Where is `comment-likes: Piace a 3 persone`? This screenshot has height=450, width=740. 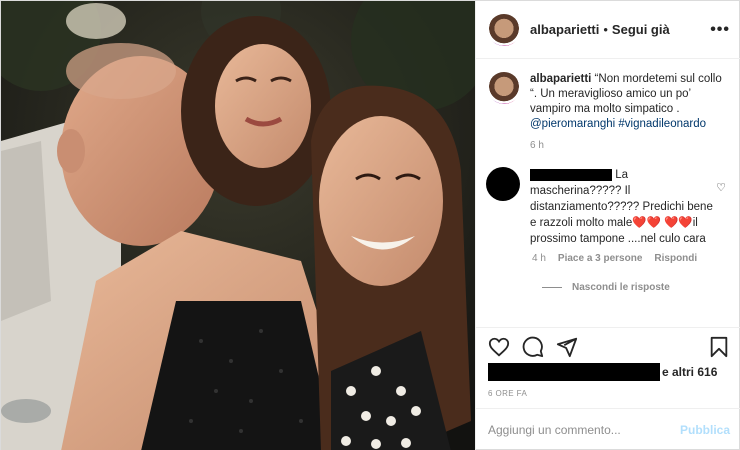 comment-likes: Piace a 3 persone is located at coordinates (600, 258).